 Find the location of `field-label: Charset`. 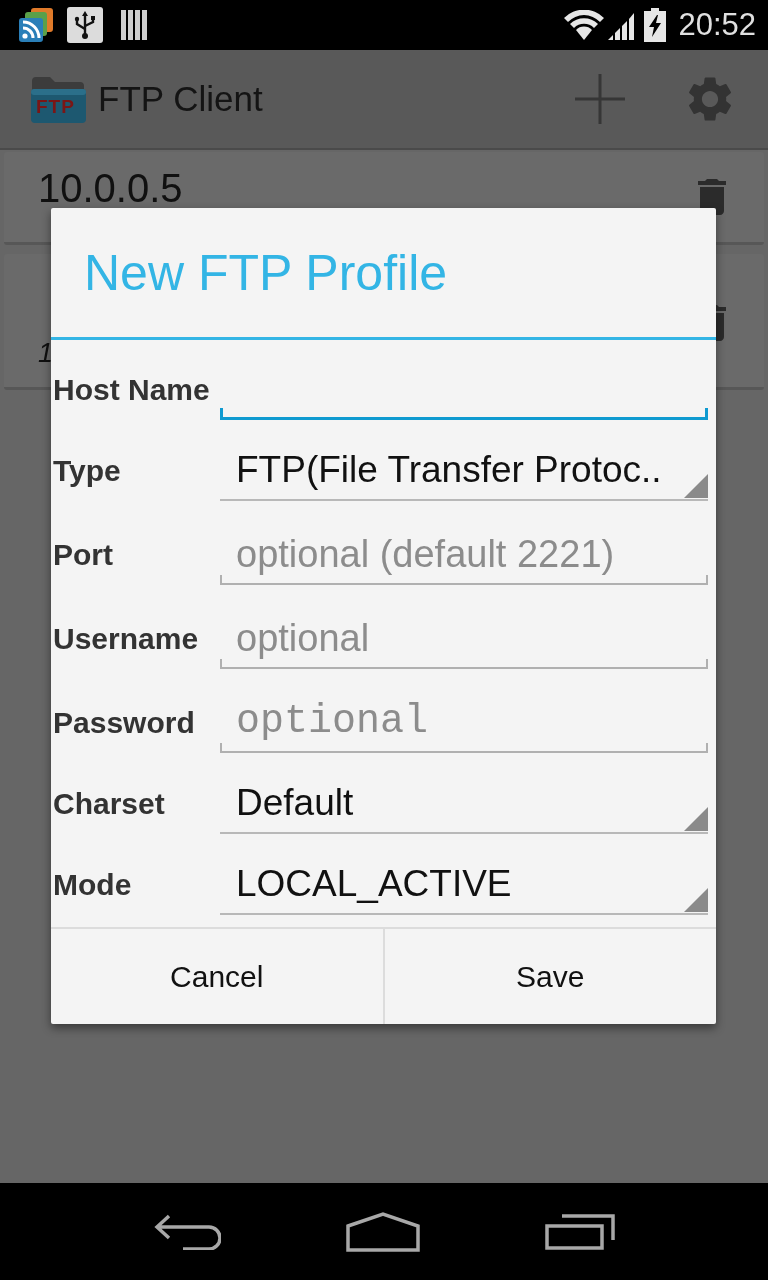

field-label: Charset is located at coordinates (109, 804).